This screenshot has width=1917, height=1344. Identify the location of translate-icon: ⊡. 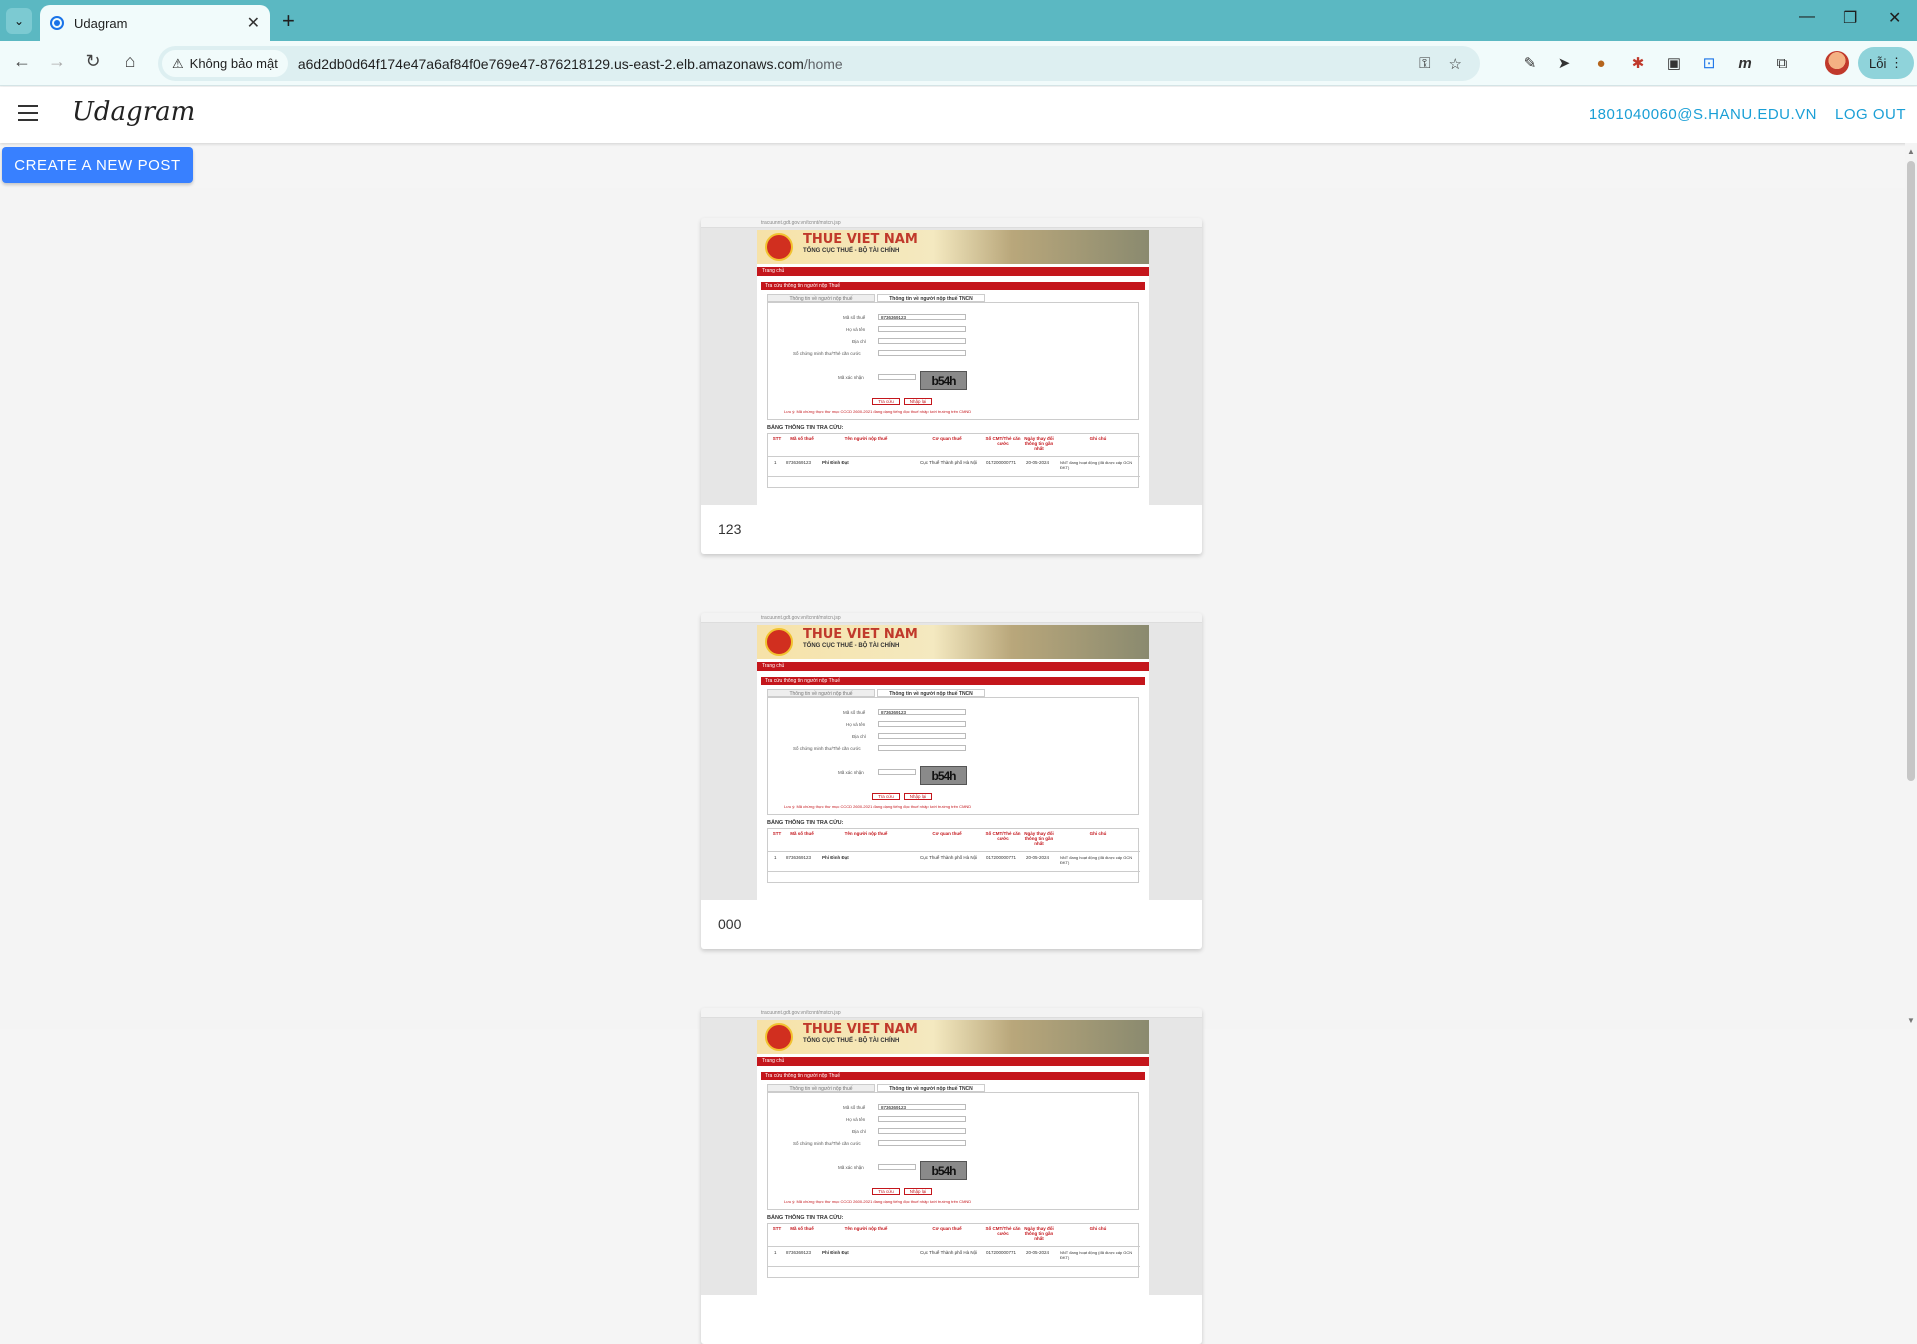
(1709, 63).